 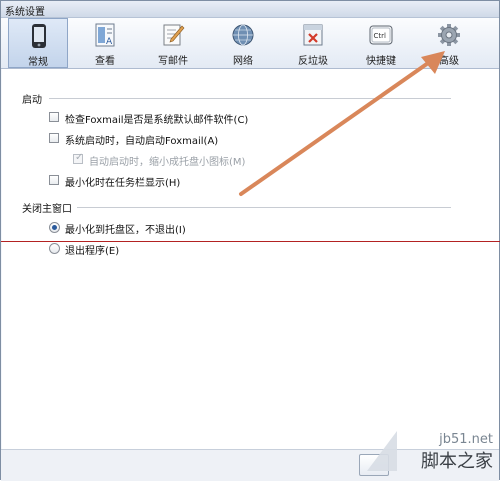 I want to click on radio-selected-dot, so click(x=54, y=227).